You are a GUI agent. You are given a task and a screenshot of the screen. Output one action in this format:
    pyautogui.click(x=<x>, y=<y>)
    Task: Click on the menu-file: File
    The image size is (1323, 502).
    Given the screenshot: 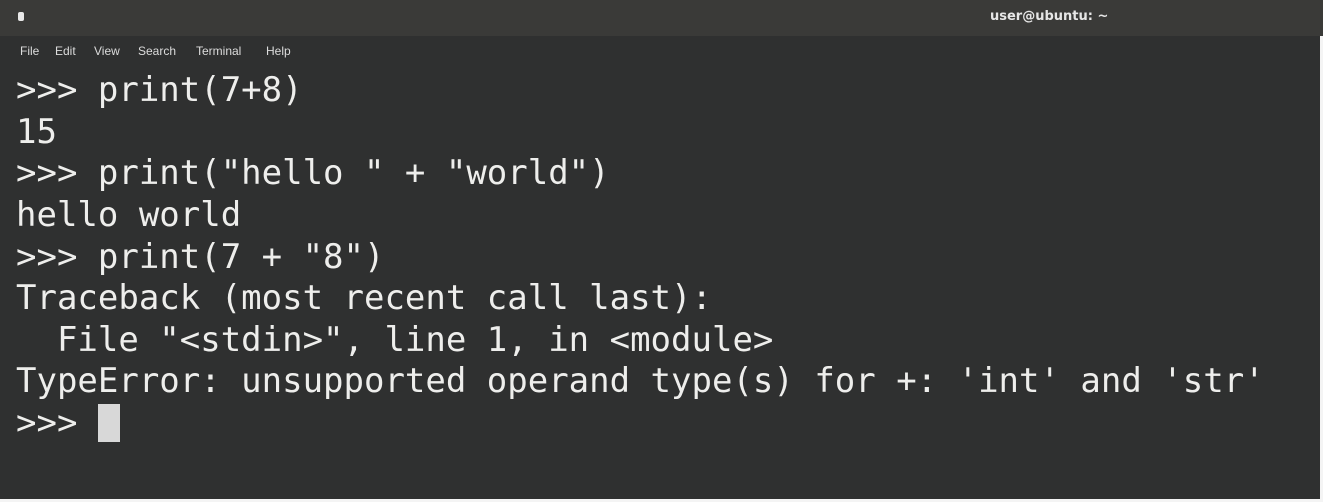 What is the action you would take?
    pyautogui.click(x=29, y=51)
    